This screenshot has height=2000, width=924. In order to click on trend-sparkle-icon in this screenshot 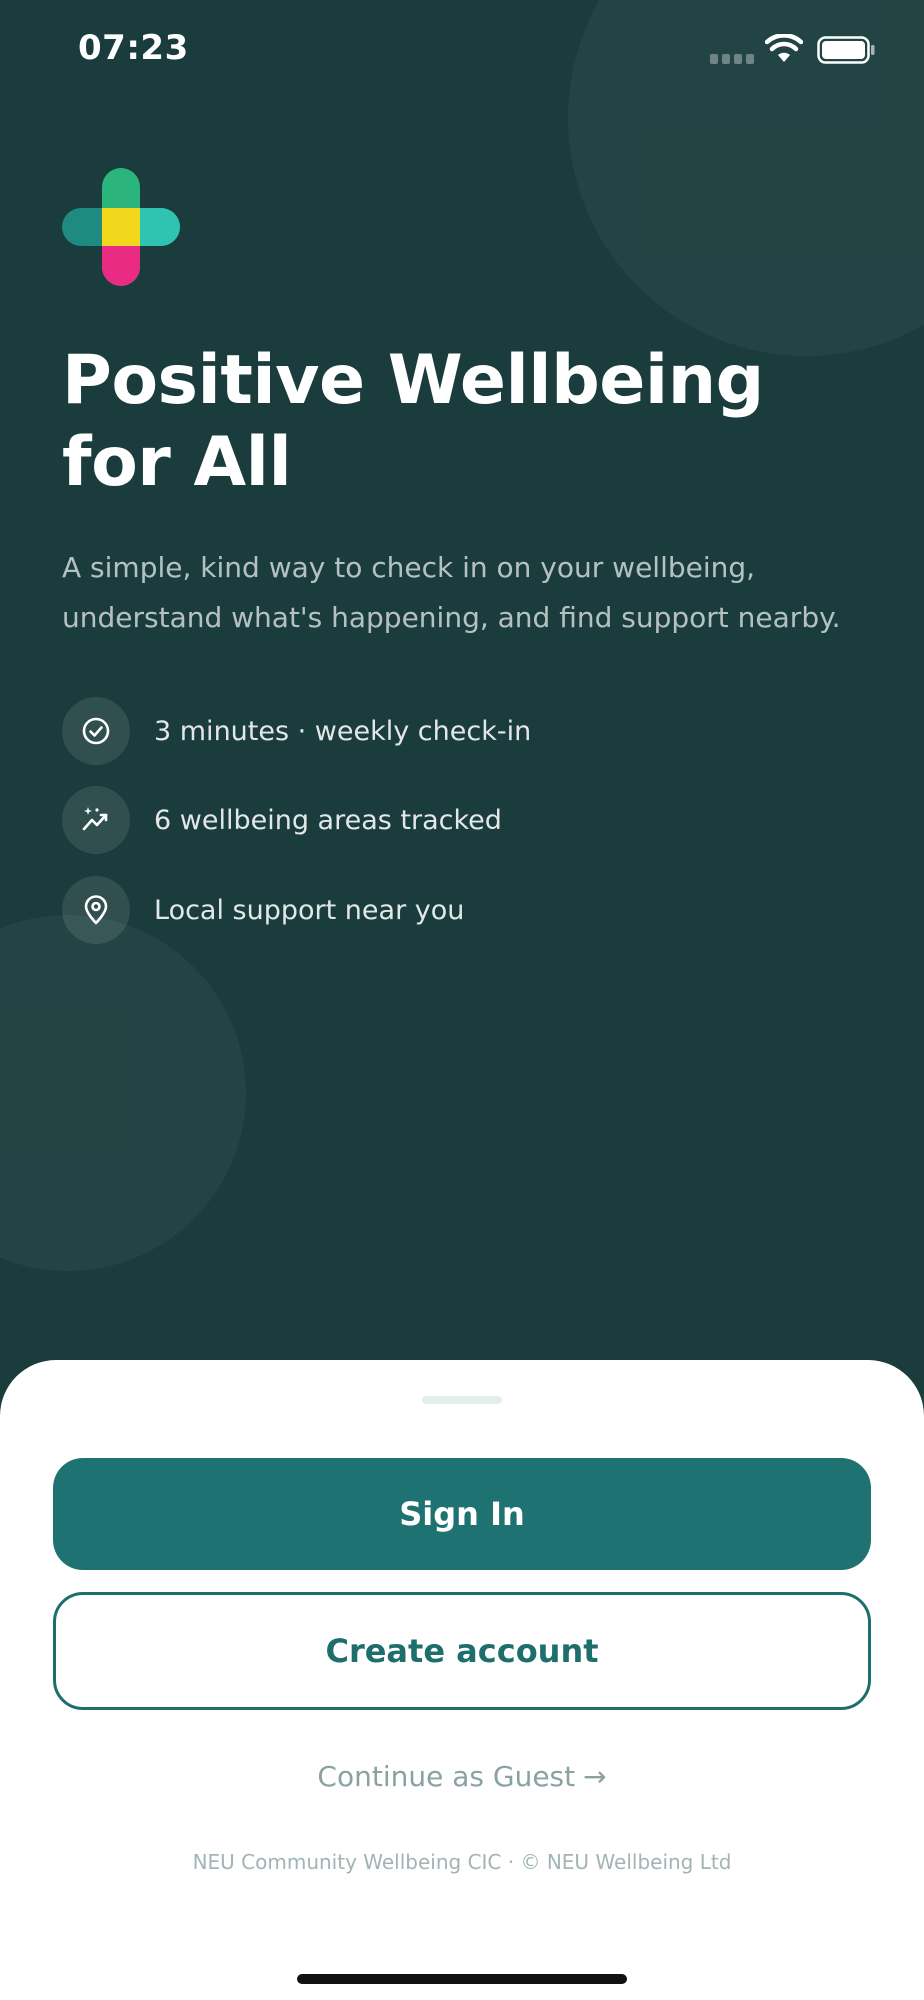, I will do `click(96, 820)`.